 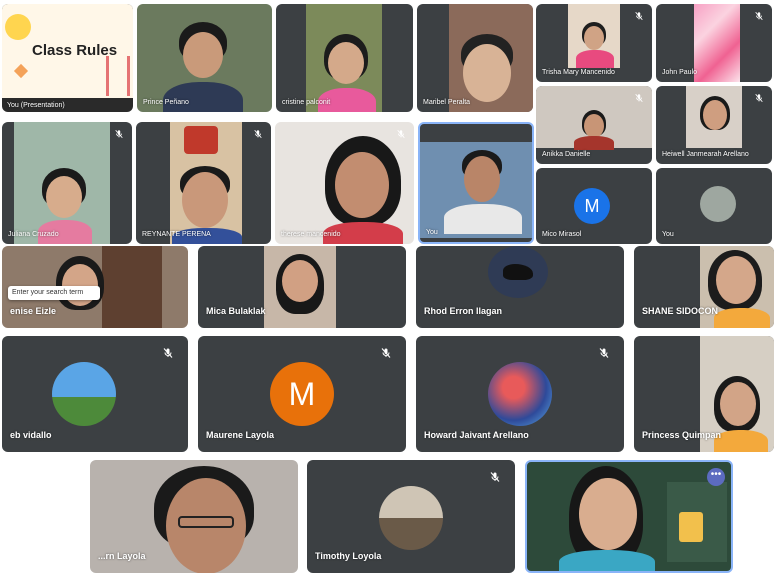 What do you see at coordinates (176, 234) in the screenshot?
I see `participant-name: REYNANTE PERENA` at bounding box center [176, 234].